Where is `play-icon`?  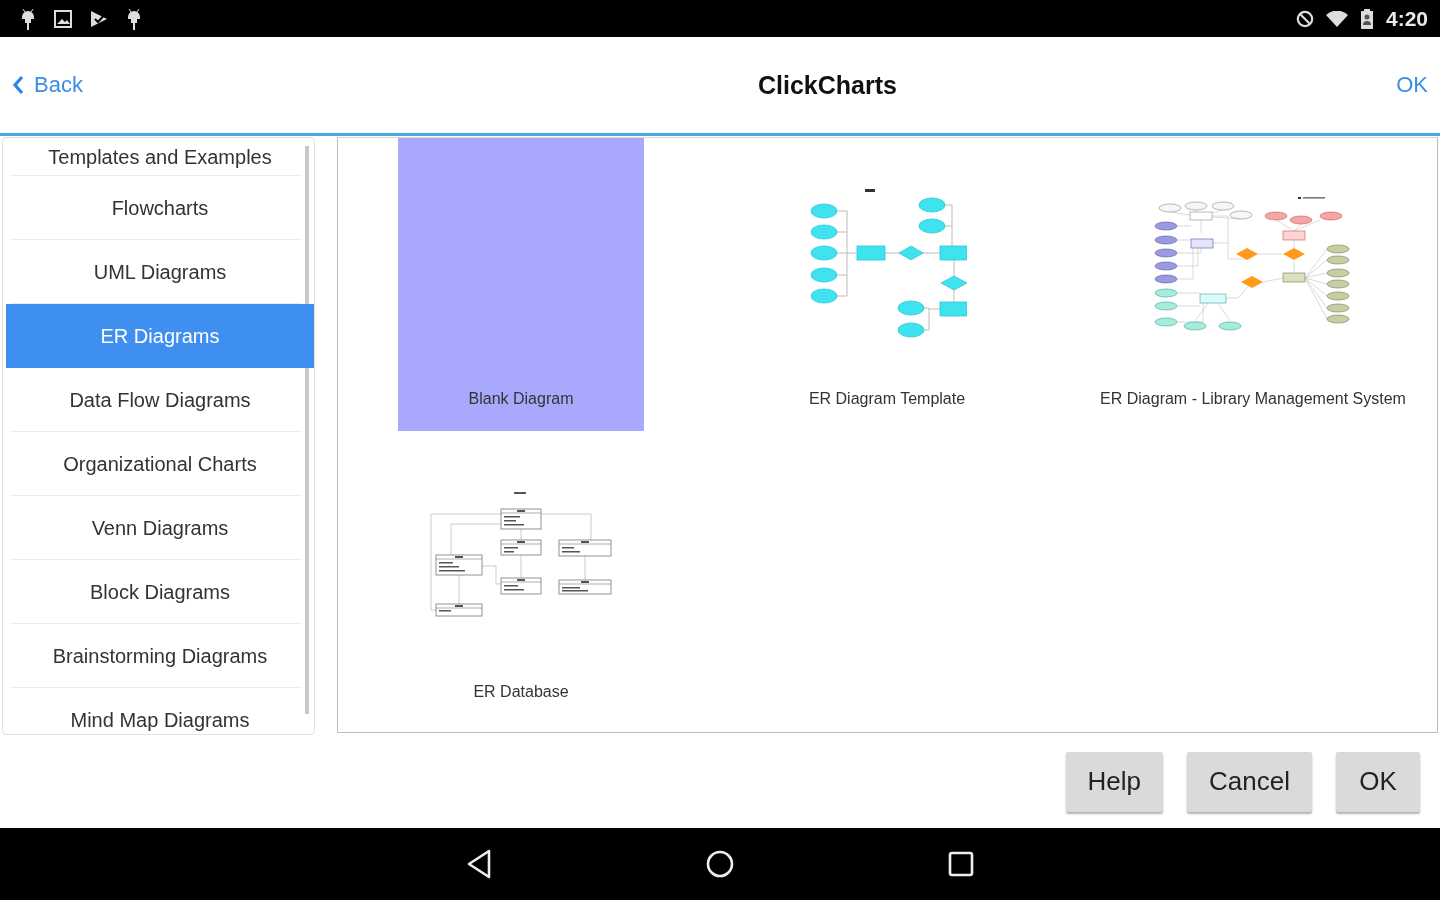 play-icon is located at coordinates (99, 18).